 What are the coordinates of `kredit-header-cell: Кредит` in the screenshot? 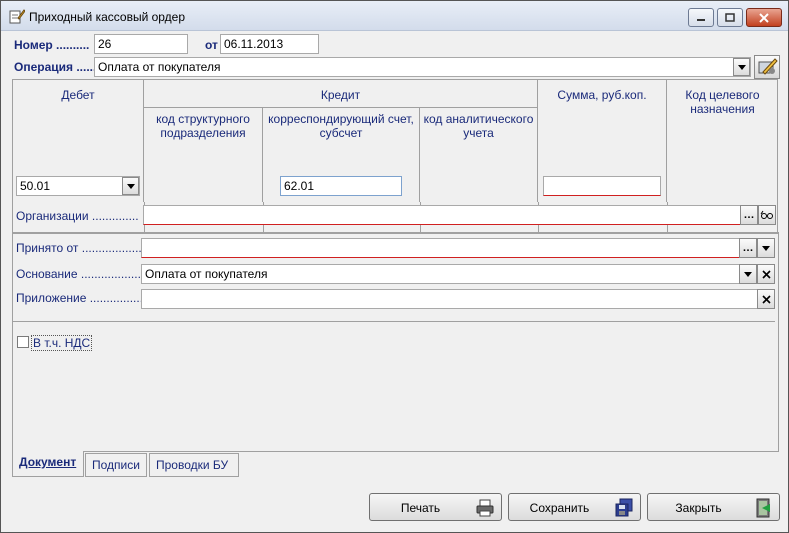 It's located at (341, 94).